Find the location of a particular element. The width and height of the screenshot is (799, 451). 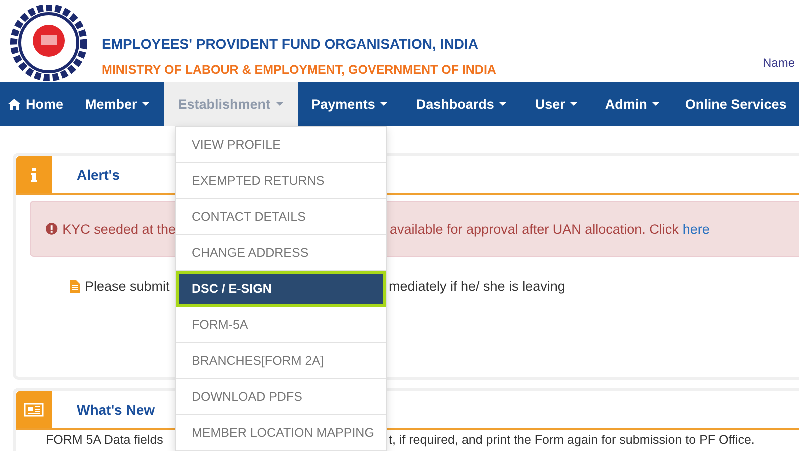

nav-tab: Establishment is located at coordinates (231, 104).